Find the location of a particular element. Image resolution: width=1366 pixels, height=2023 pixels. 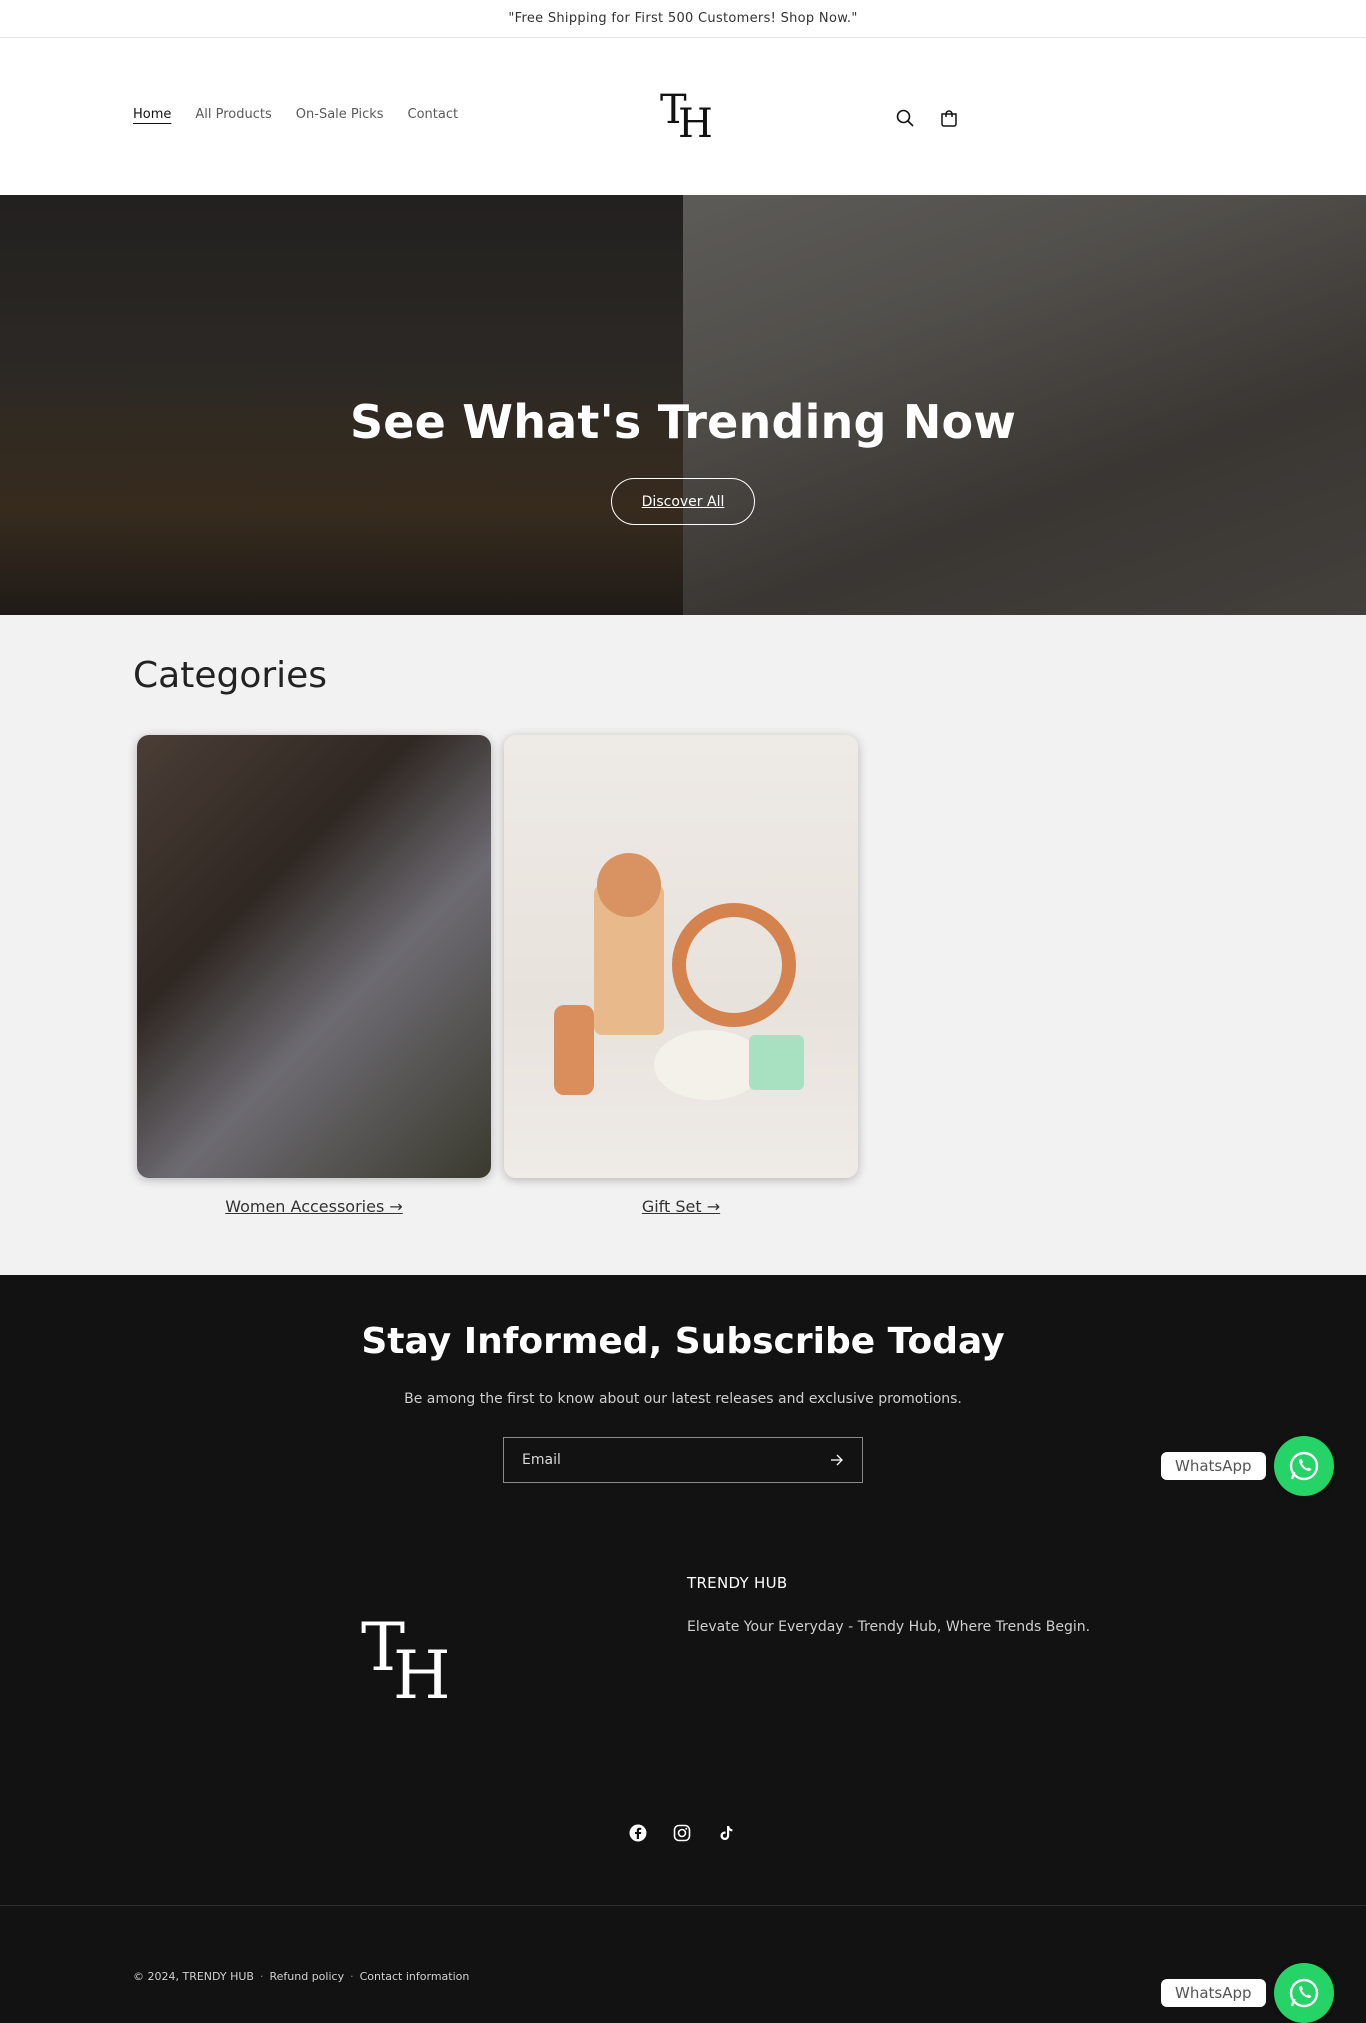

nav-contact: Contact is located at coordinates (433, 114).